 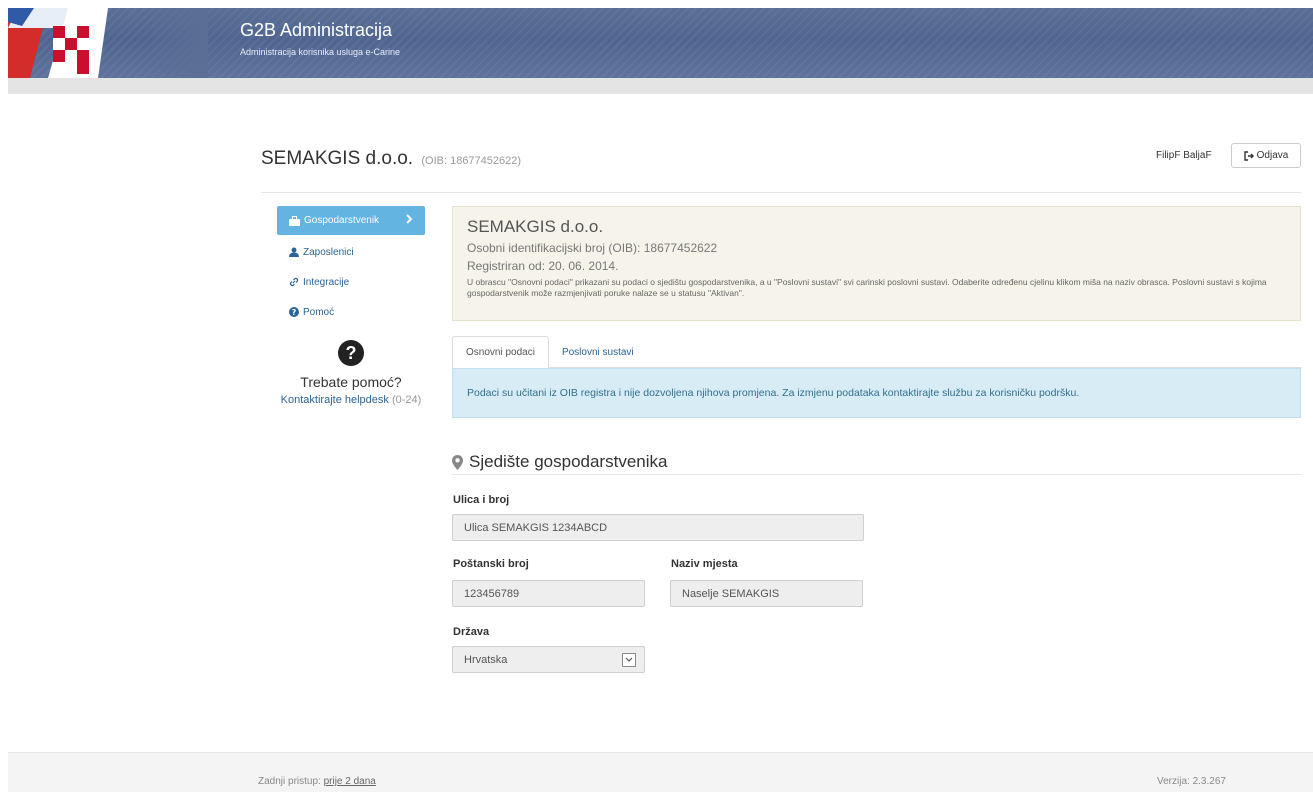 I want to click on last-access-label: Zadnji pristup:, so click(x=289, y=781).